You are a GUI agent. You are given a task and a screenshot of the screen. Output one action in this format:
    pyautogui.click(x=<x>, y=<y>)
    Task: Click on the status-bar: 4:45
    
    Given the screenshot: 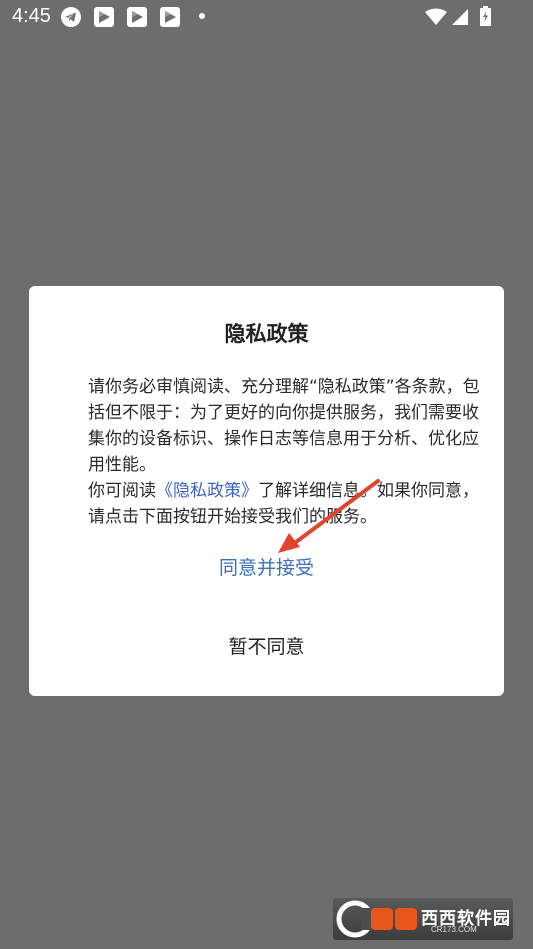 What is the action you would take?
    pyautogui.click(x=266, y=17)
    